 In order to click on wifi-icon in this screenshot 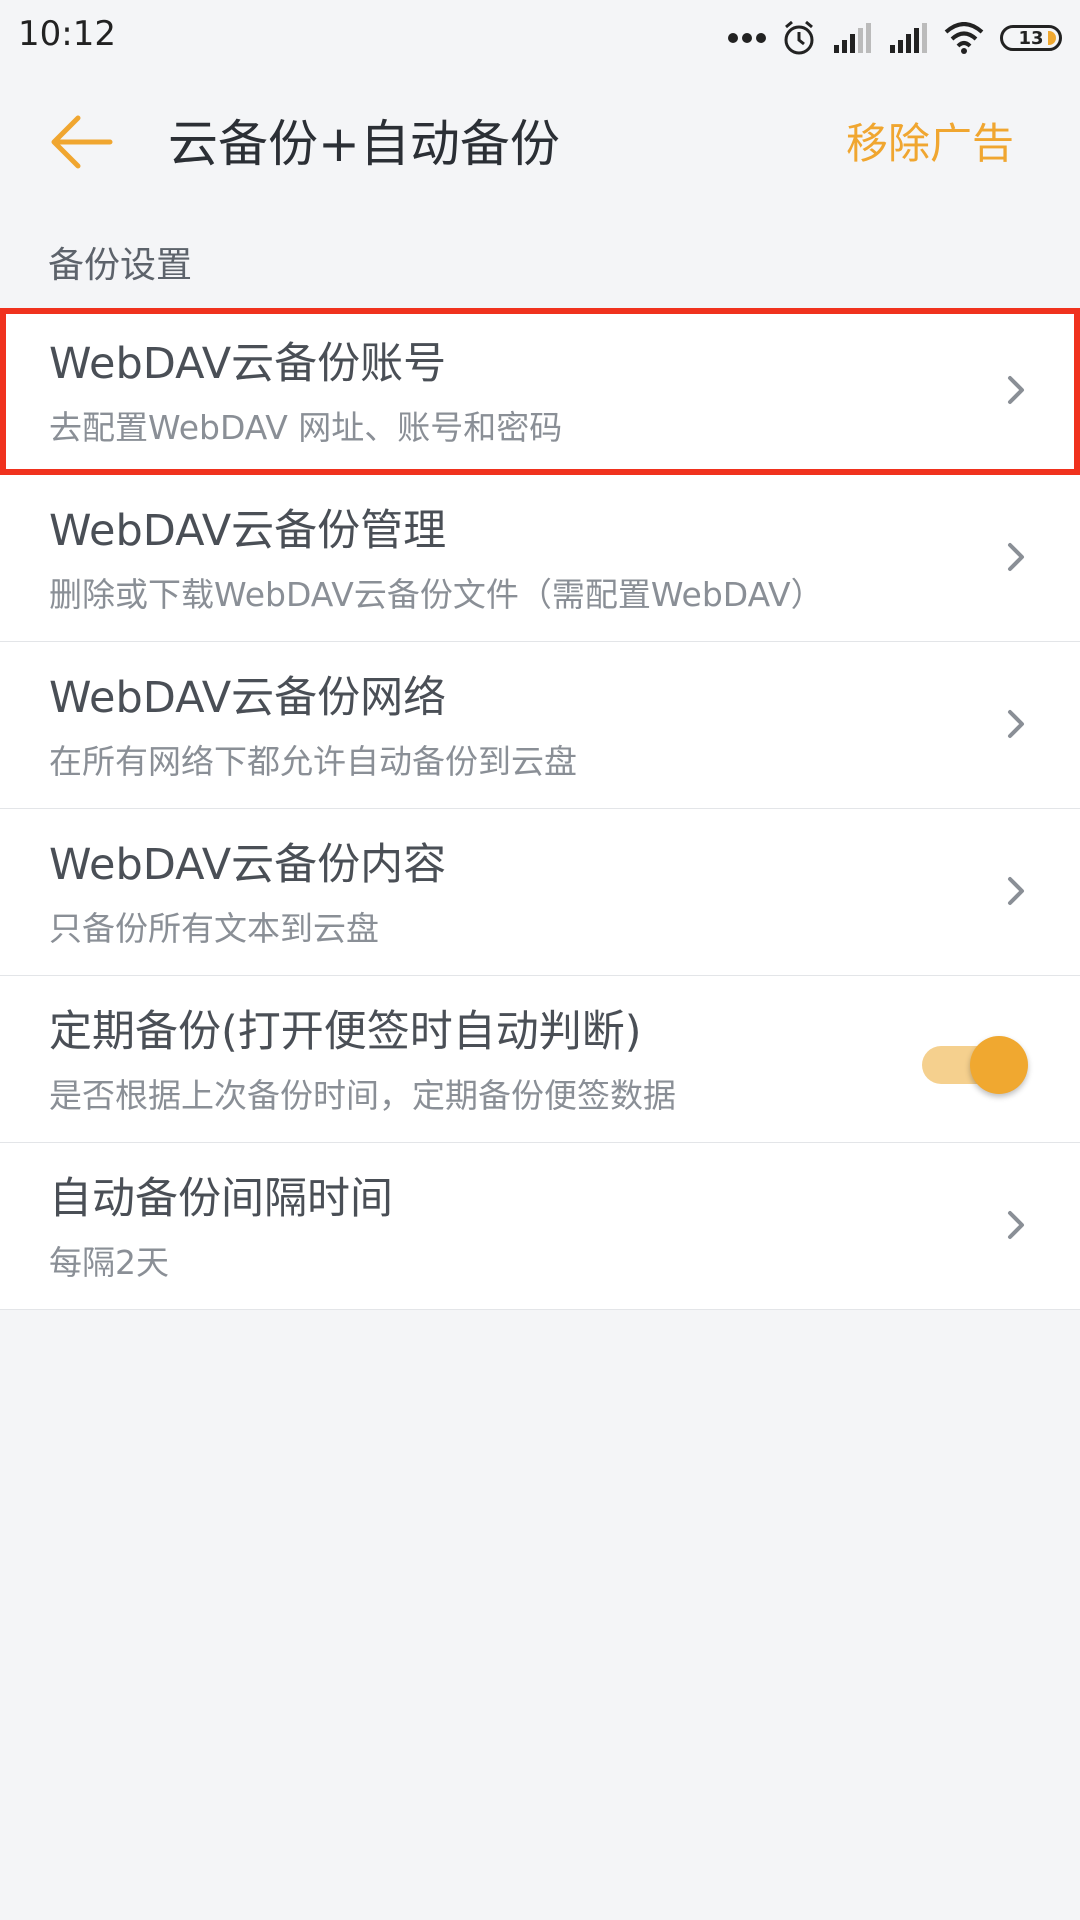, I will do `click(964, 38)`.